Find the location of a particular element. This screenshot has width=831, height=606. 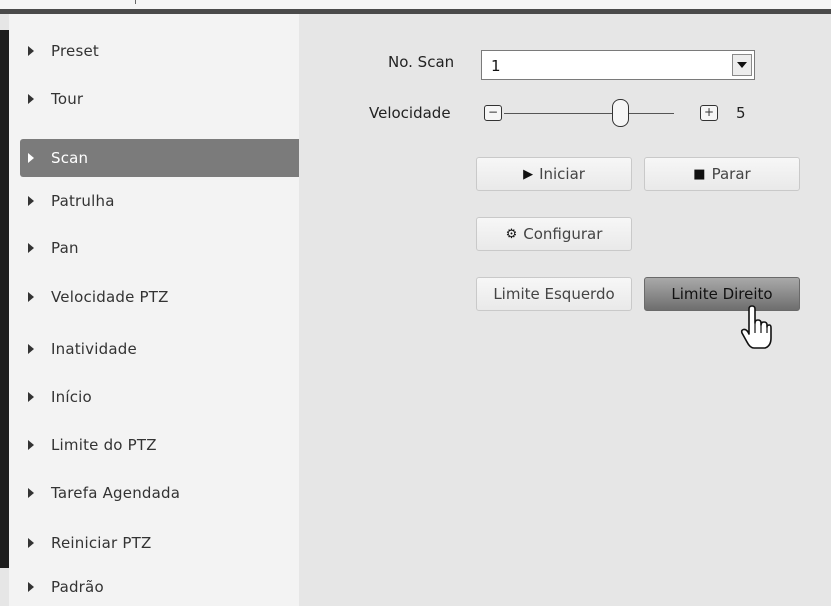

sidebar-item-pan: Pan is located at coordinates (159, 252).